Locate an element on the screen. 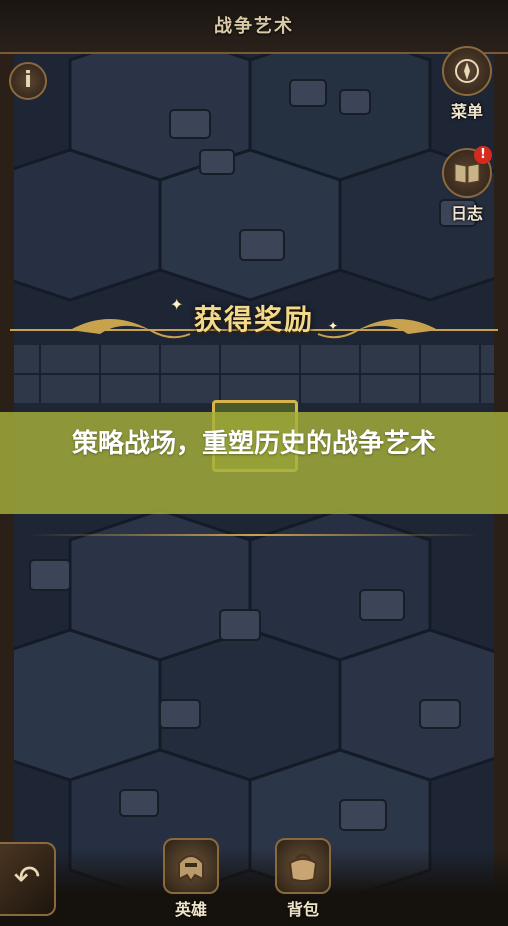 This screenshot has width=508, height=926. book-icon: ! is located at coordinates (467, 172).